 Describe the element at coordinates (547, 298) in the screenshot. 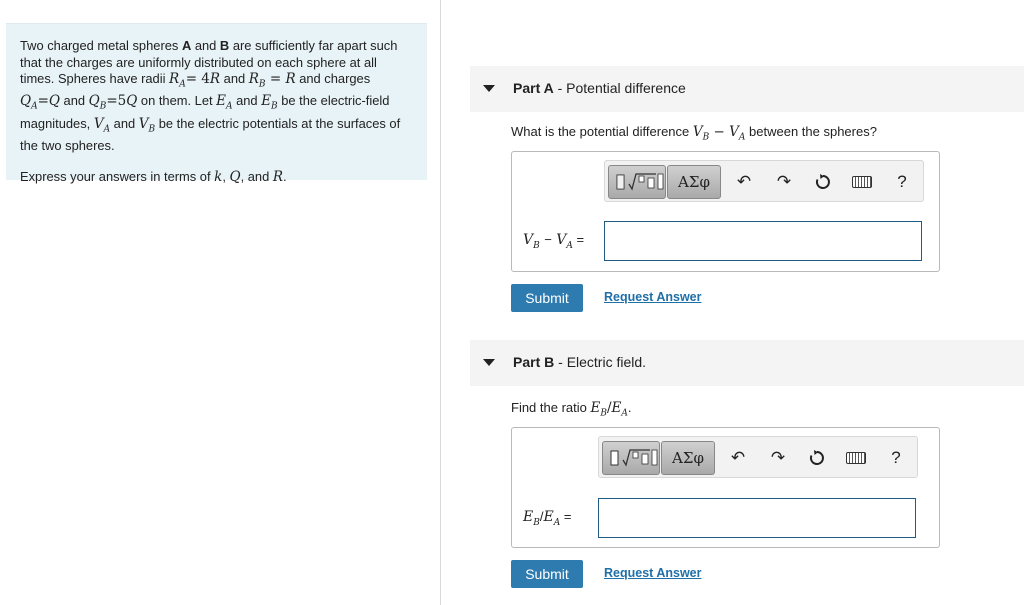

I see `part-a-submit-button: Submit` at that location.